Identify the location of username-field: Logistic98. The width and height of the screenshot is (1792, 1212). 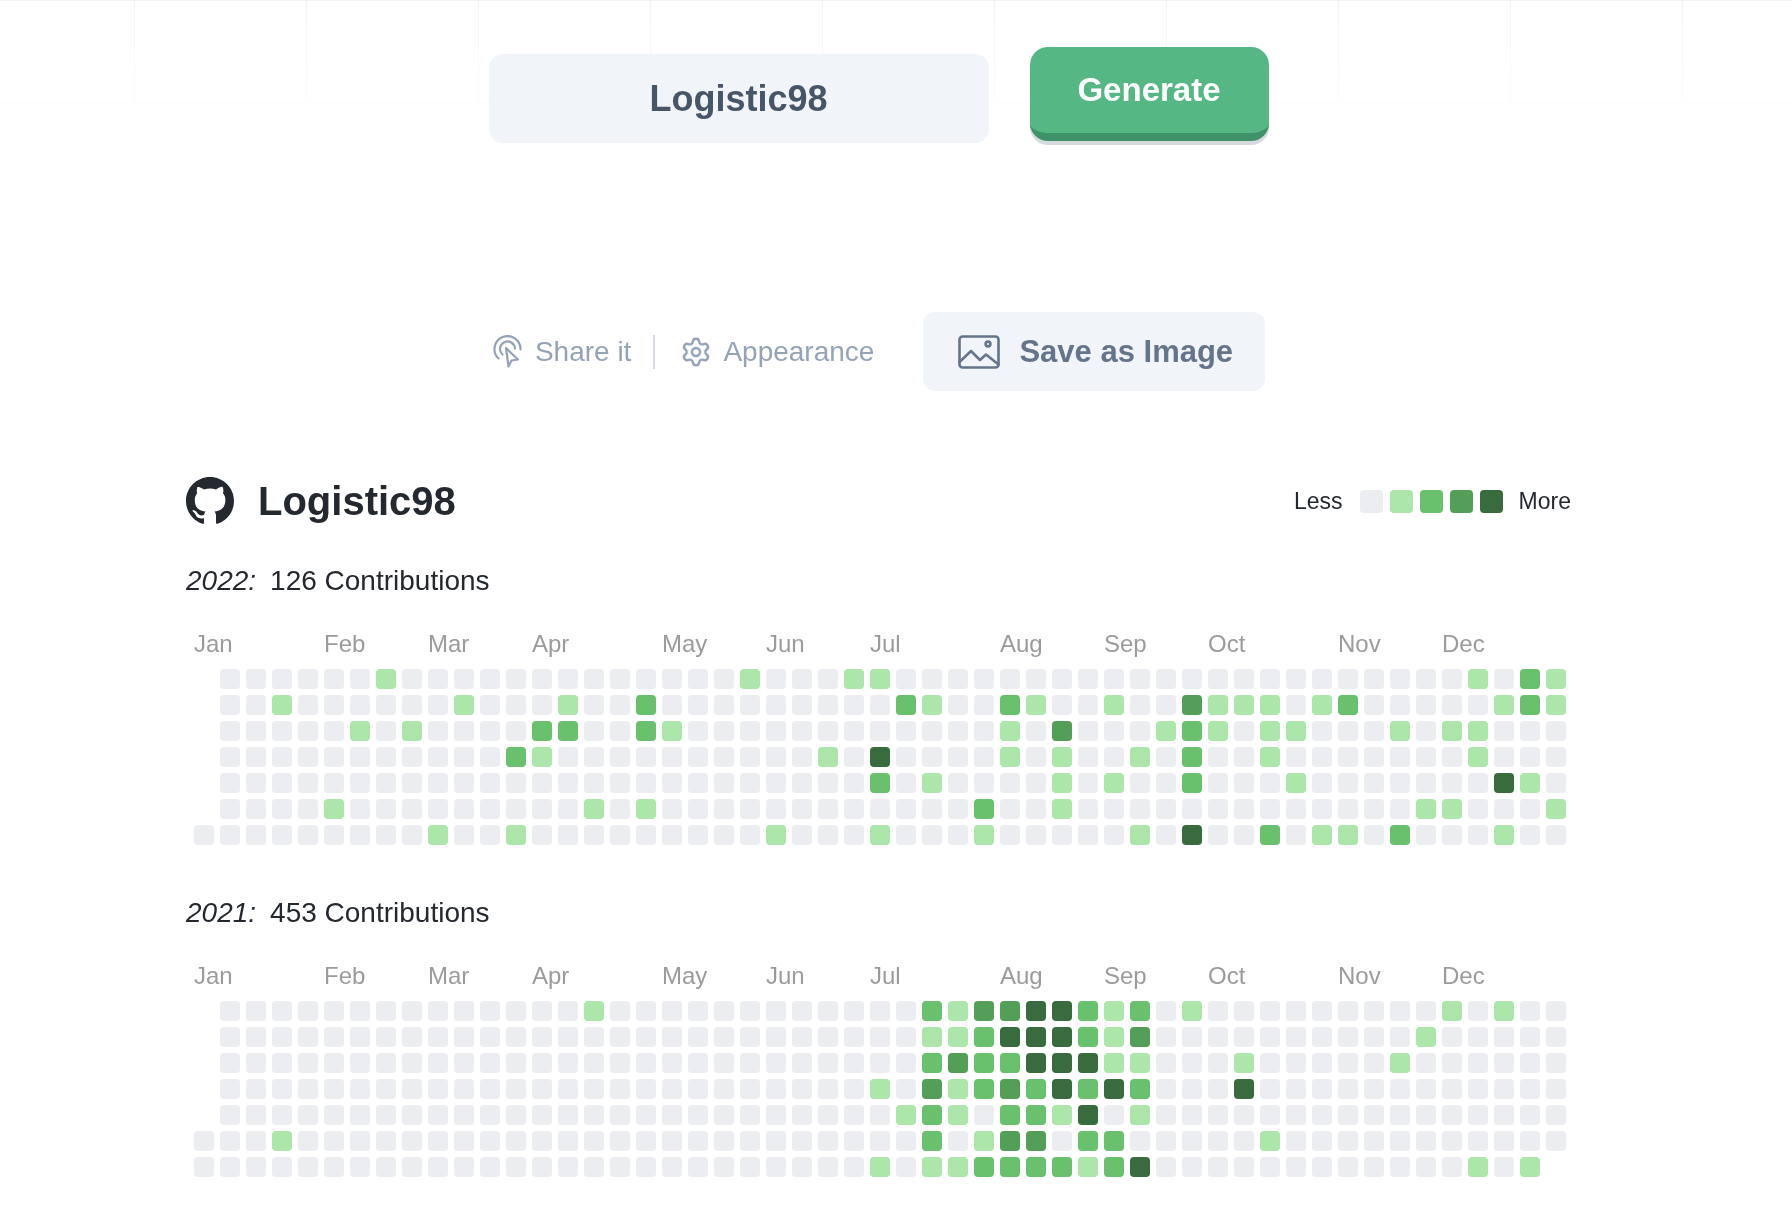
(738, 98).